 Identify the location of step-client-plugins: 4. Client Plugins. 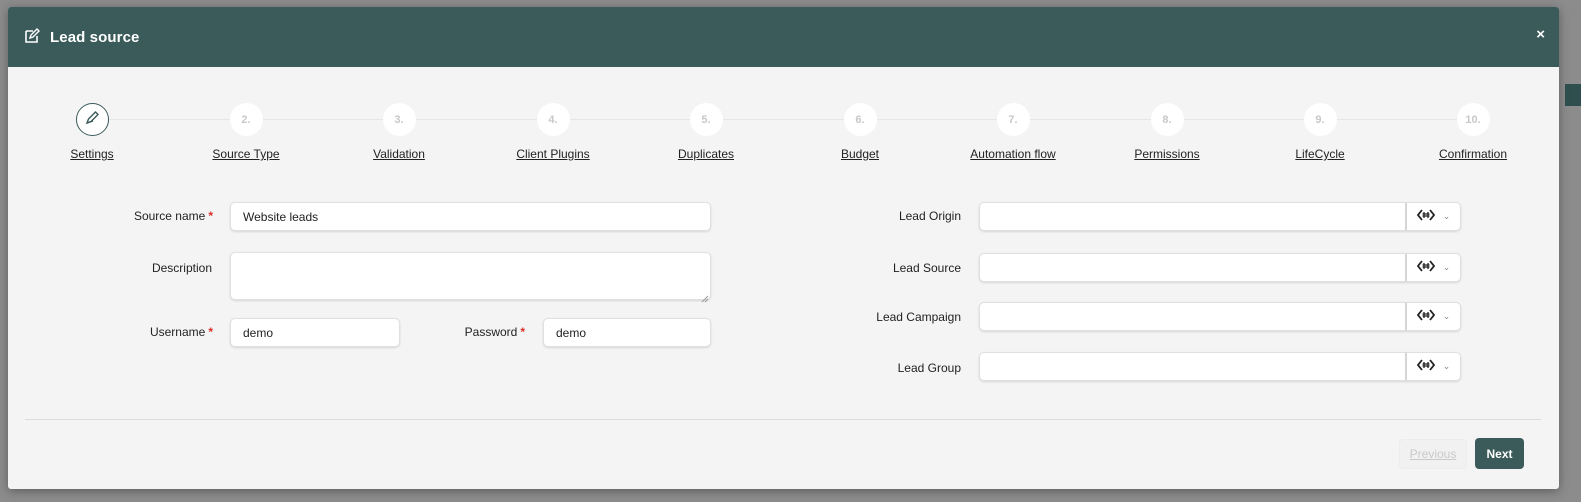
(553, 132).